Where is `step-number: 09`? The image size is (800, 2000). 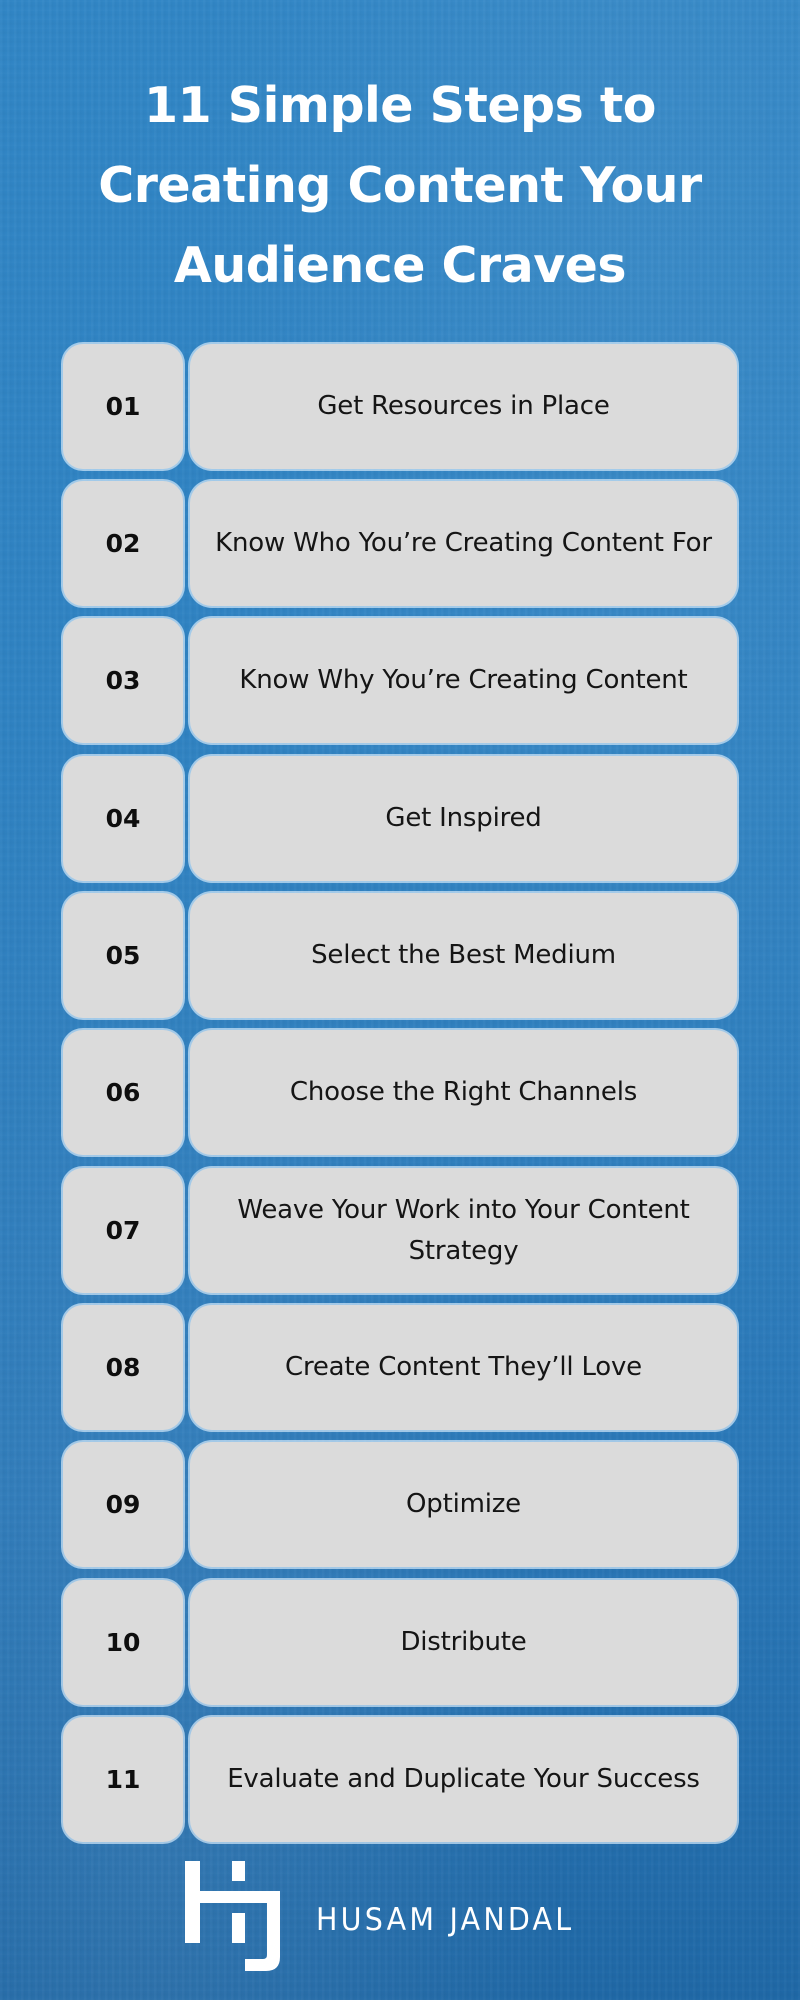 step-number: 09 is located at coordinates (123, 1504).